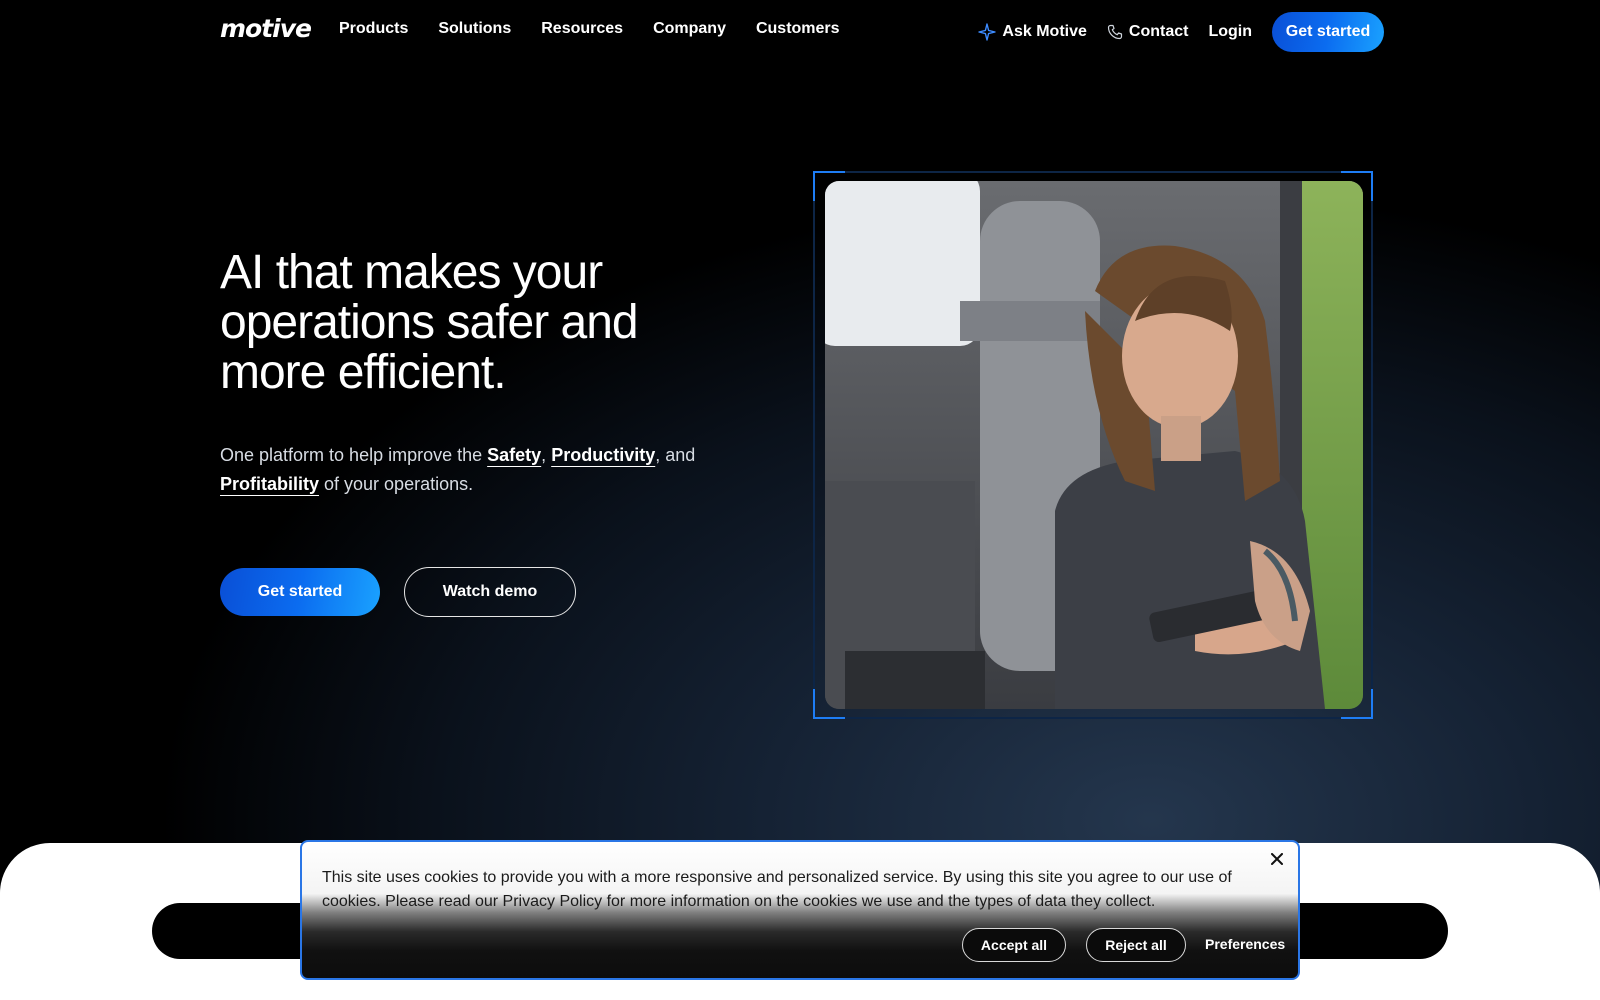 The width and height of the screenshot is (1600, 1000). Describe the element at coordinates (1014, 945) in the screenshot. I see `accept-all-button: Accept all` at that location.